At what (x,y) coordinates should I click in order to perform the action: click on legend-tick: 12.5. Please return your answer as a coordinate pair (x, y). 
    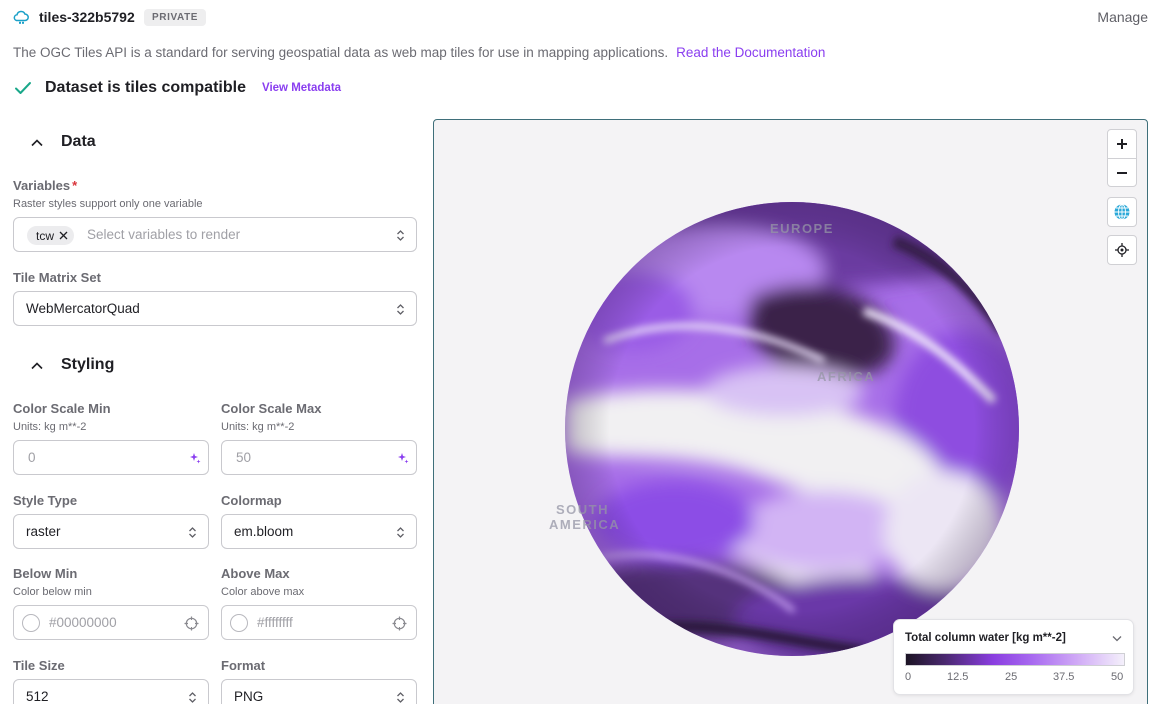
    Looking at the image, I should click on (958, 677).